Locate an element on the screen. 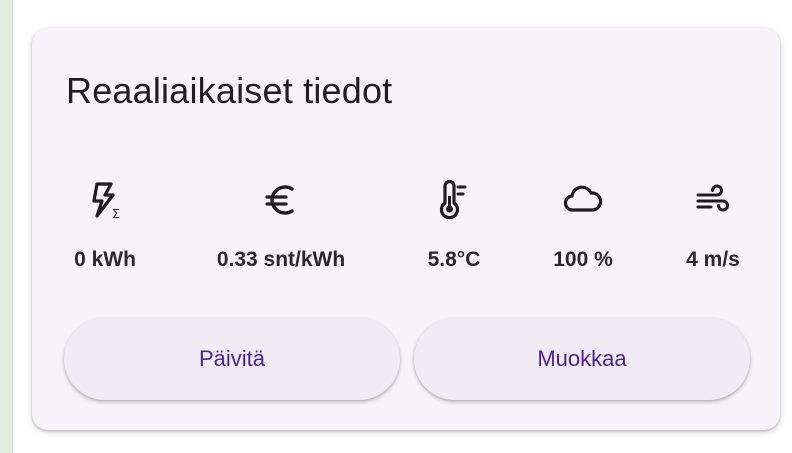 The height and width of the screenshot is (453, 792). lightning-sum-icon: Σ is located at coordinates (105, 200).